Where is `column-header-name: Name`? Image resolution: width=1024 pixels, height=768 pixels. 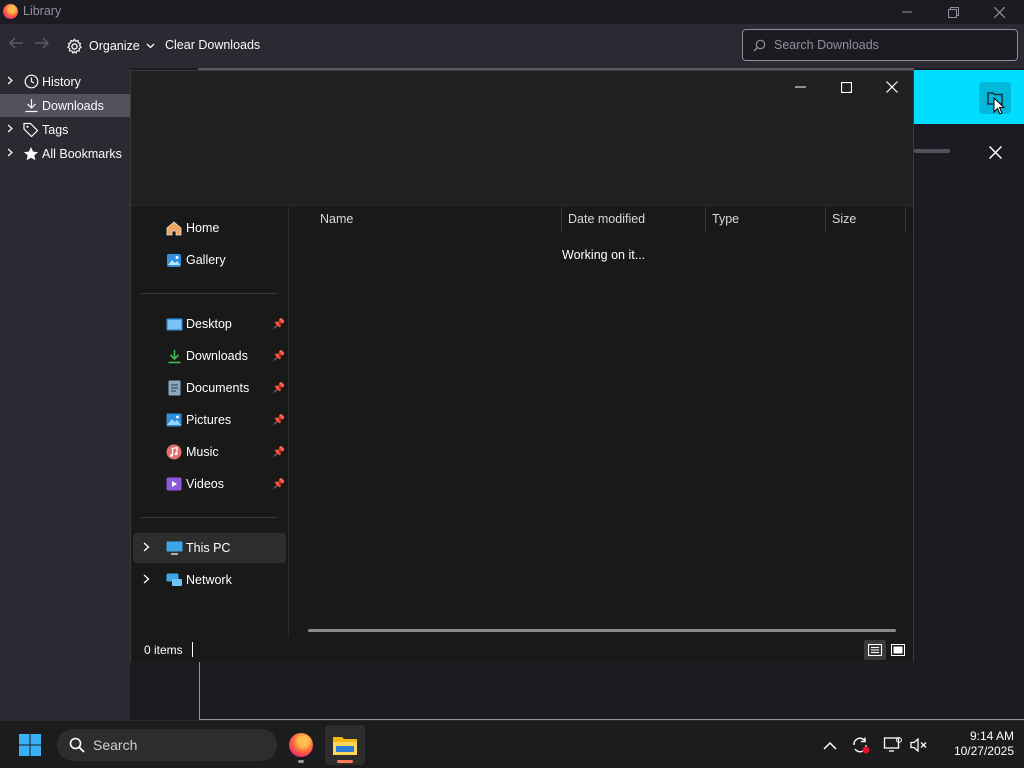 column-header-name: Name is located at coordinates (336, 219).